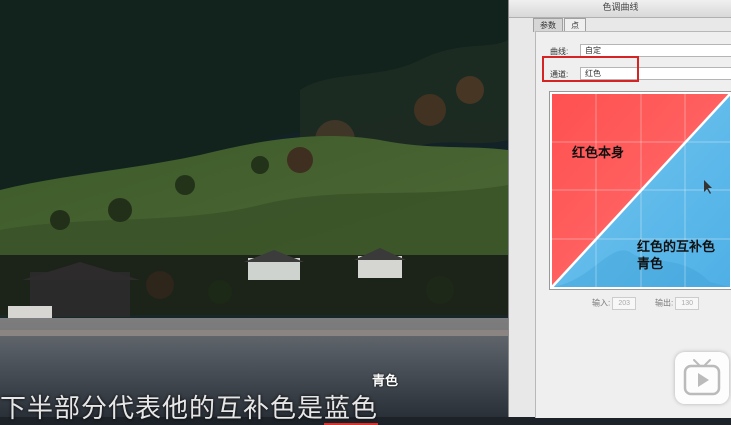  I want to click on tv-play-icon, so click(702, 377).